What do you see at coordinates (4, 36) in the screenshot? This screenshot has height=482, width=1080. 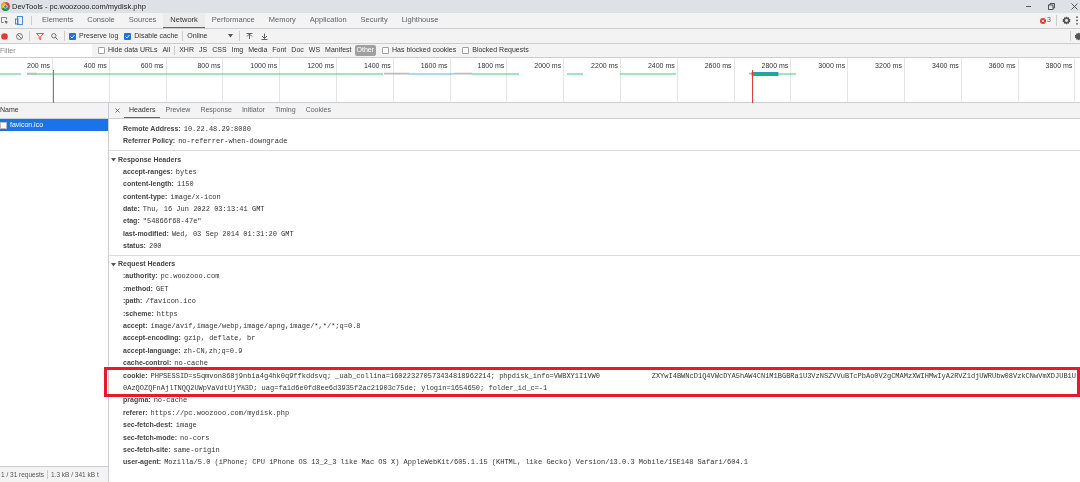 I see `record-icon` at bounding box center [4, 36].